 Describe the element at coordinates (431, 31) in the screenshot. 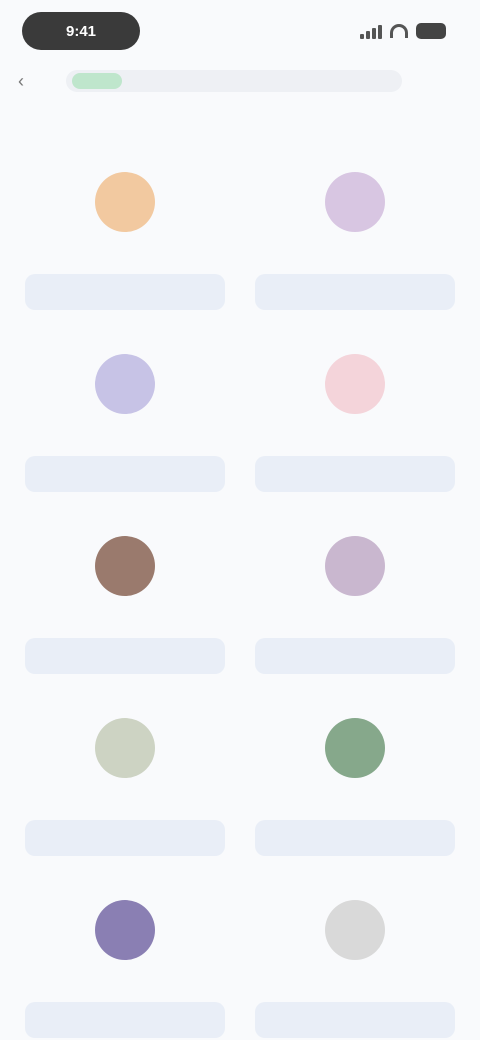

I see `battery-icon` at that location.